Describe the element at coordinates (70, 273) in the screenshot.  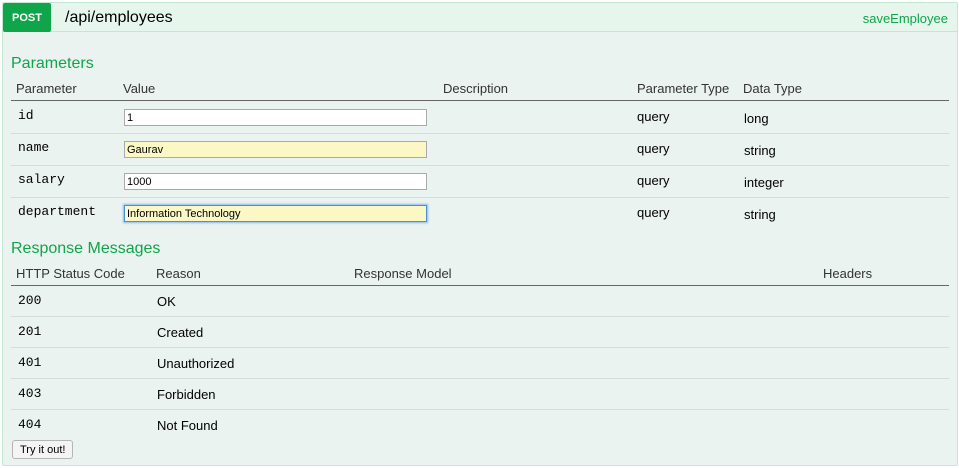
I see `resp-header-status: HTTP Status Code` at that location.